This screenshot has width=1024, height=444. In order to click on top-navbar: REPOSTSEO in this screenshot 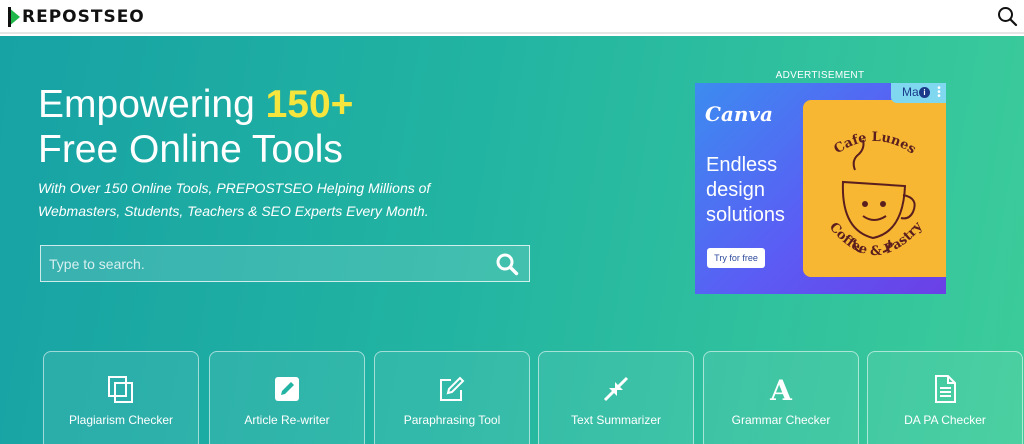, I will do `click(512, 17)`.